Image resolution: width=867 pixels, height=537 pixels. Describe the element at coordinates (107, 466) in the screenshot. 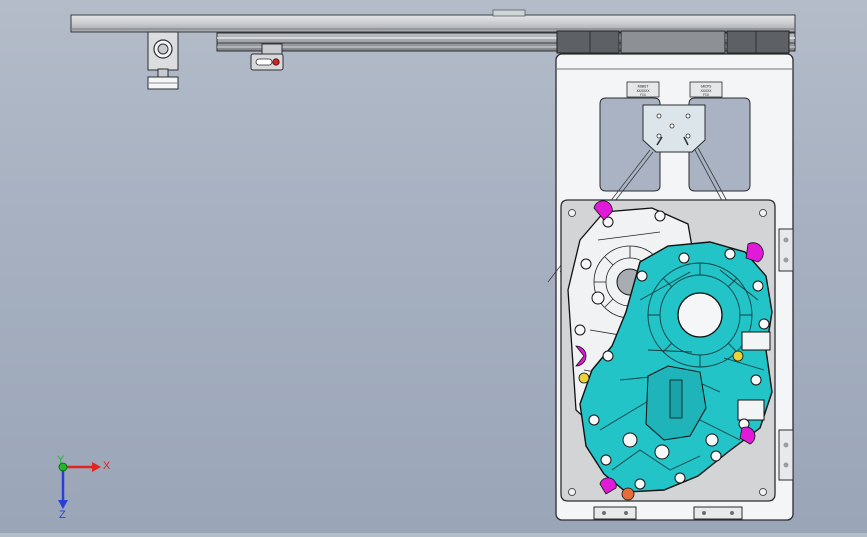

I see `x-axis-label: X` at that location.